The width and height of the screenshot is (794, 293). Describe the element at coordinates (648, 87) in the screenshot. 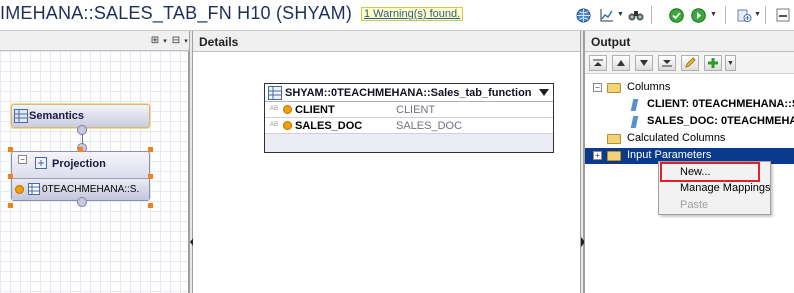

I see `tree-columns: Columns` at that location.